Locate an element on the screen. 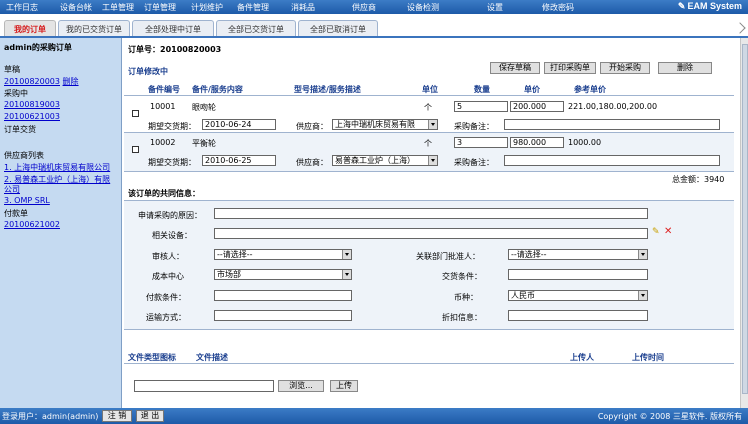  payment-terms-input is located at coordinates (283, 295).